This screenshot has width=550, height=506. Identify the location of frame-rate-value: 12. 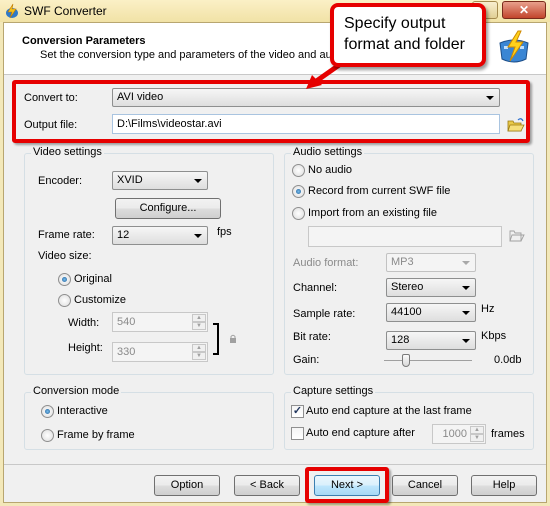
(123, 235).